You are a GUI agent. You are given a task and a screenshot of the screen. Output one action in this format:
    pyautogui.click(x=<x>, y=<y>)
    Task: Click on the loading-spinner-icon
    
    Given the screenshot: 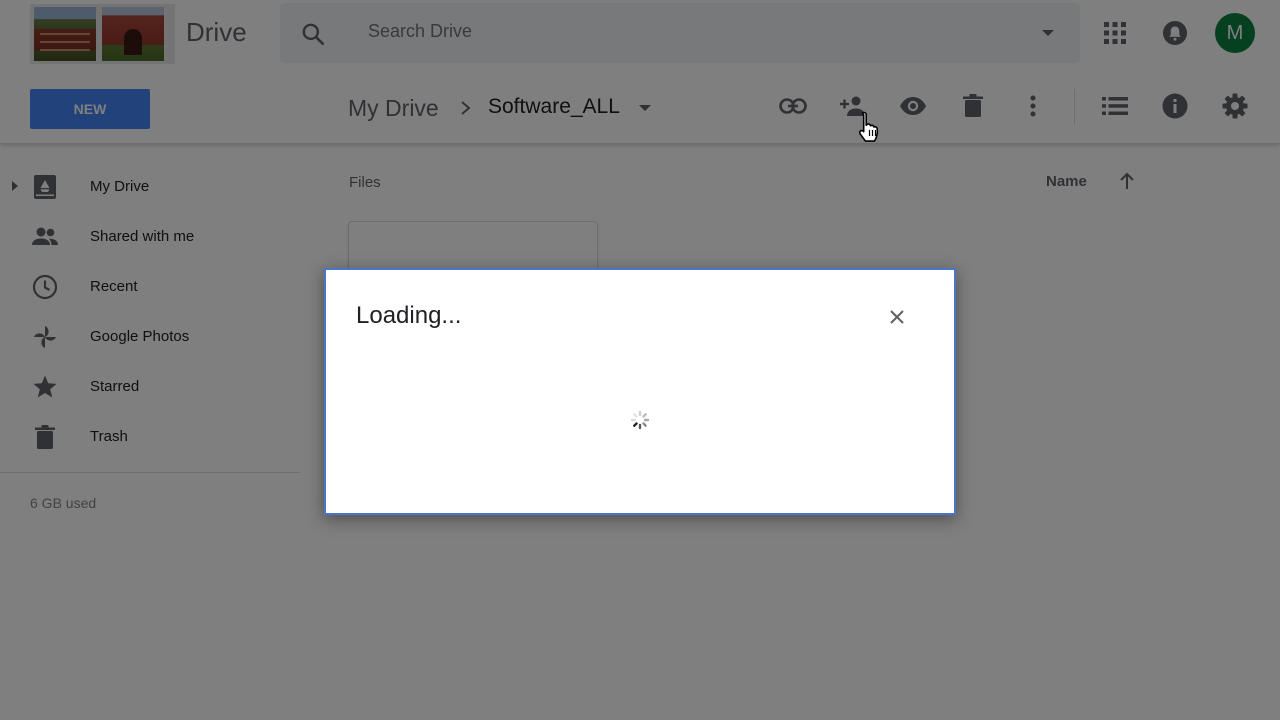 What is the action you would take?
    pyautogui.click(x=640, y=420)
    